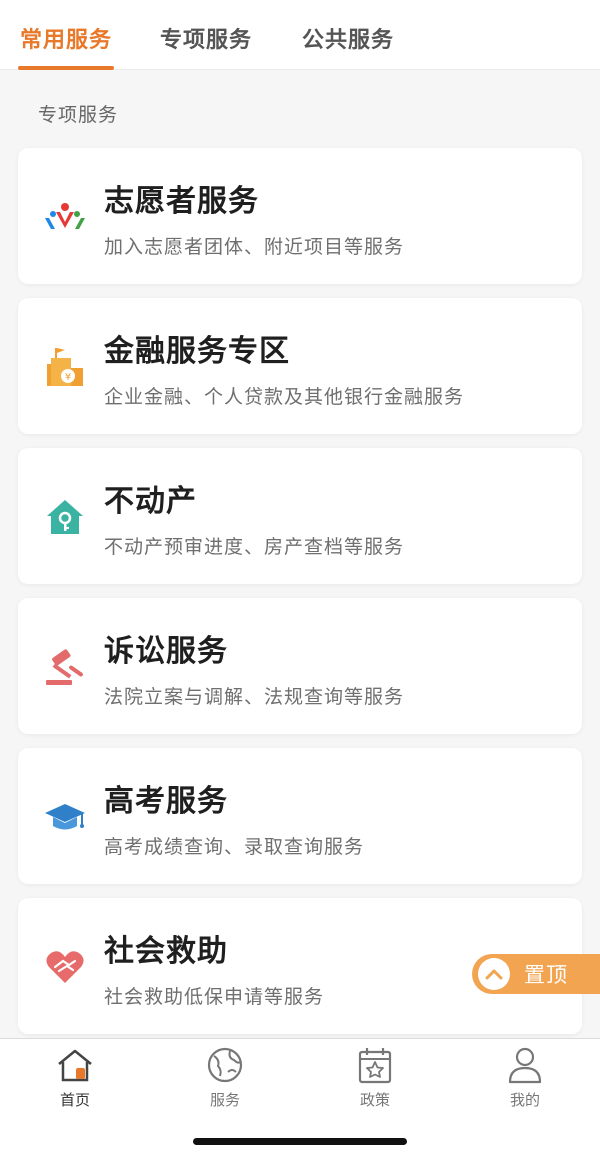 Image resolution: width=600 pixels, height=1157 pixels. What do you see at coordinates (206, 38) in the screenshot?
I see `tab-special-services: 专项服务` at bounding box center [206, 38].